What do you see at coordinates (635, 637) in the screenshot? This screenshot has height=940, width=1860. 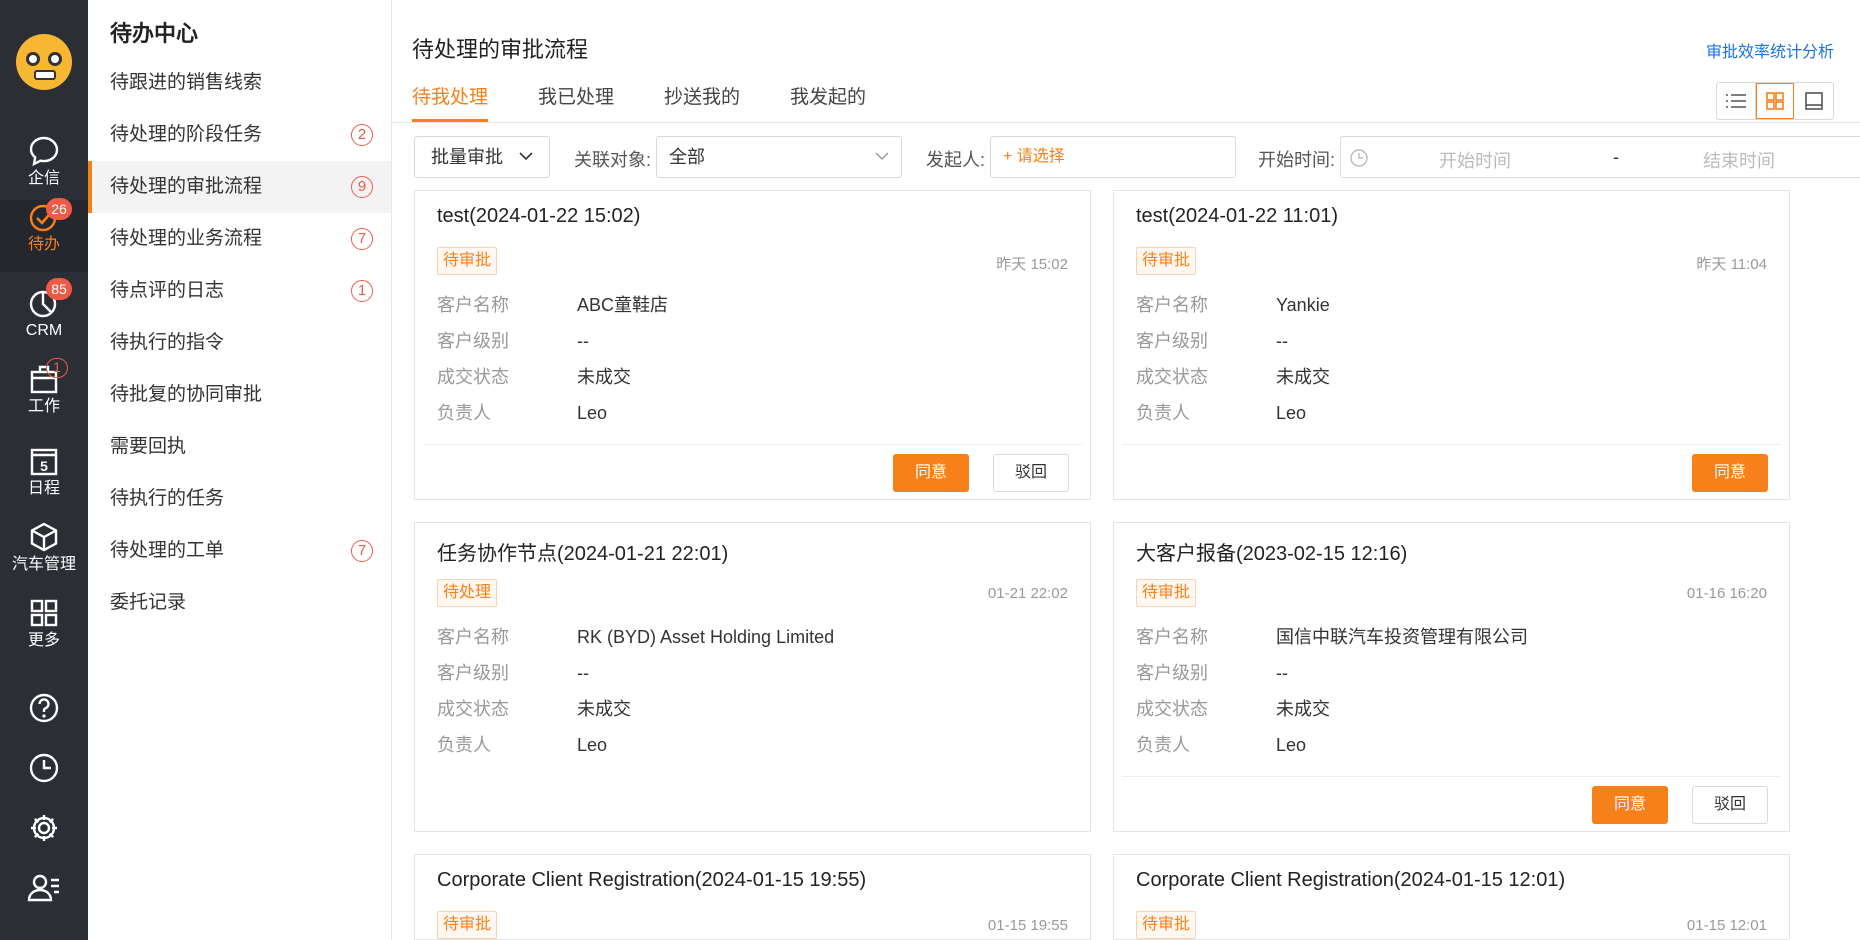 I see `field-row: 客户名称 RK (BYD) Asset Holding Limited` at bounding box center [635, 637].